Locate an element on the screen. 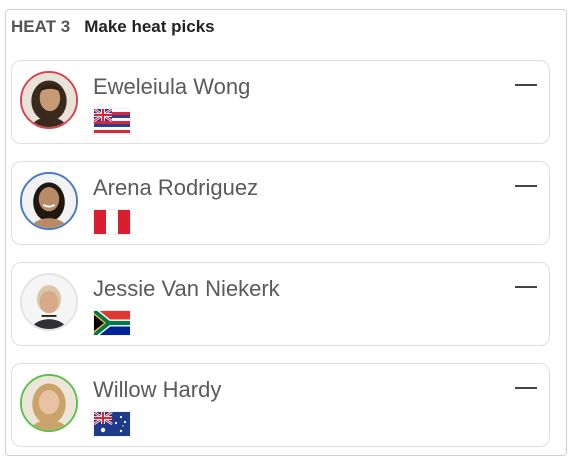 This screenshot has width=576, height=461. peru-flag-icon is located at coordinates (112, 222).